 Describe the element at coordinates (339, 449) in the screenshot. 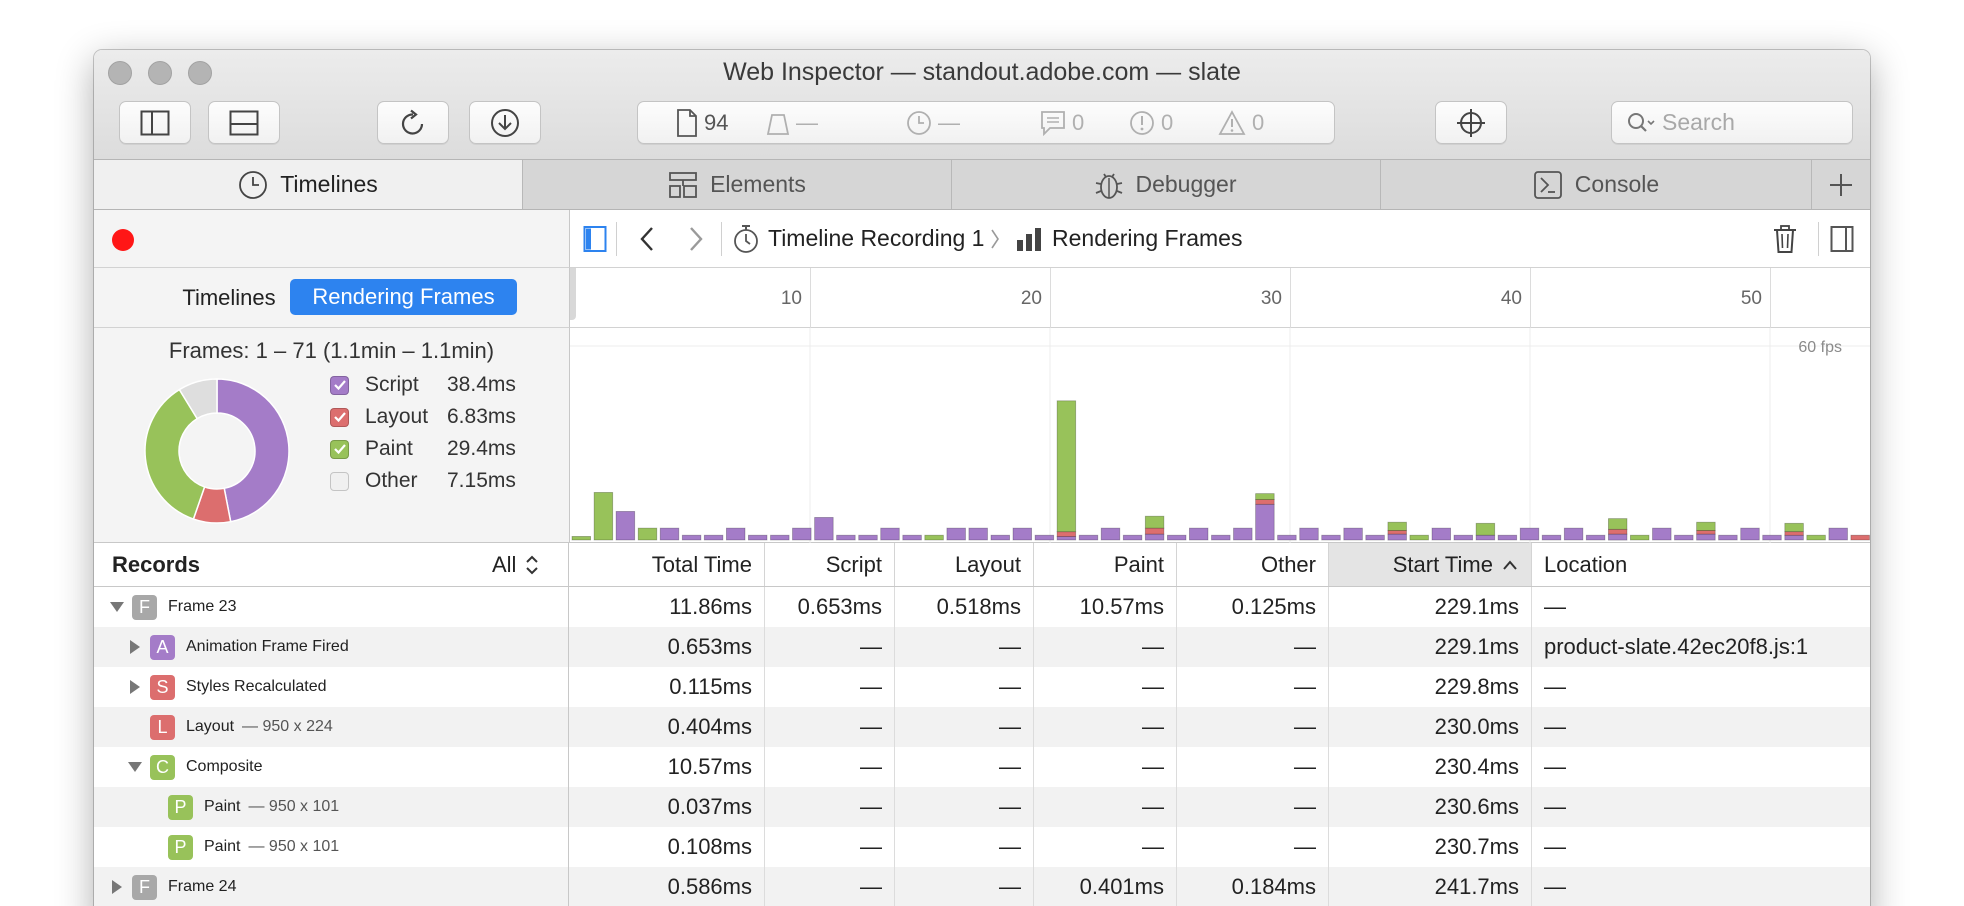

I see `paint-checkbox` at that location.